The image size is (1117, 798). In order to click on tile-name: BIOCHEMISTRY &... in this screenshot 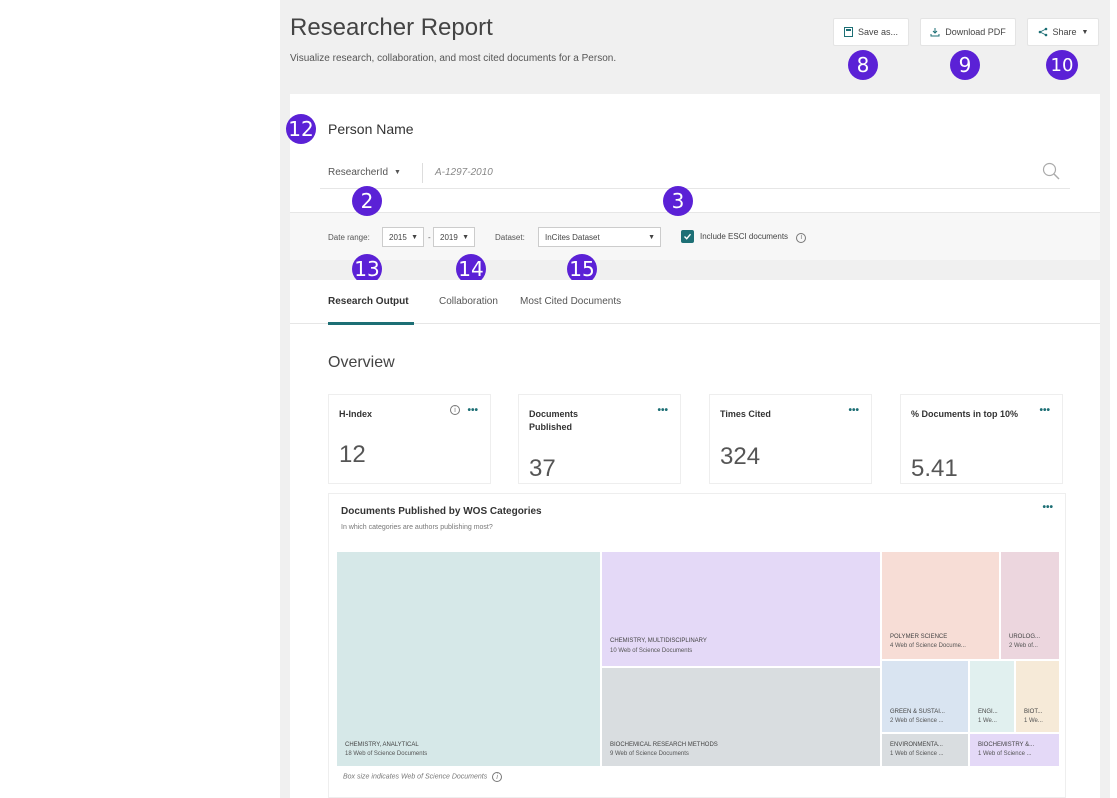, I will do `click(1006, 745)`.